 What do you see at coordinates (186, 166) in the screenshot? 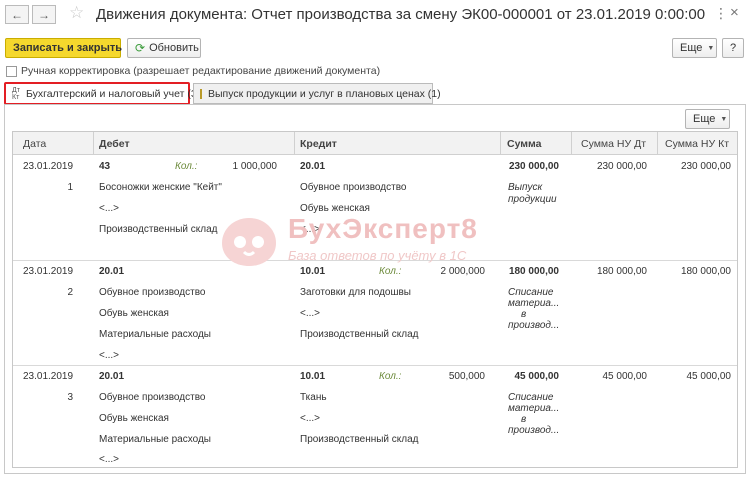
I see `debit-qty-label: Кол.:` at bounding box center [186, 166].